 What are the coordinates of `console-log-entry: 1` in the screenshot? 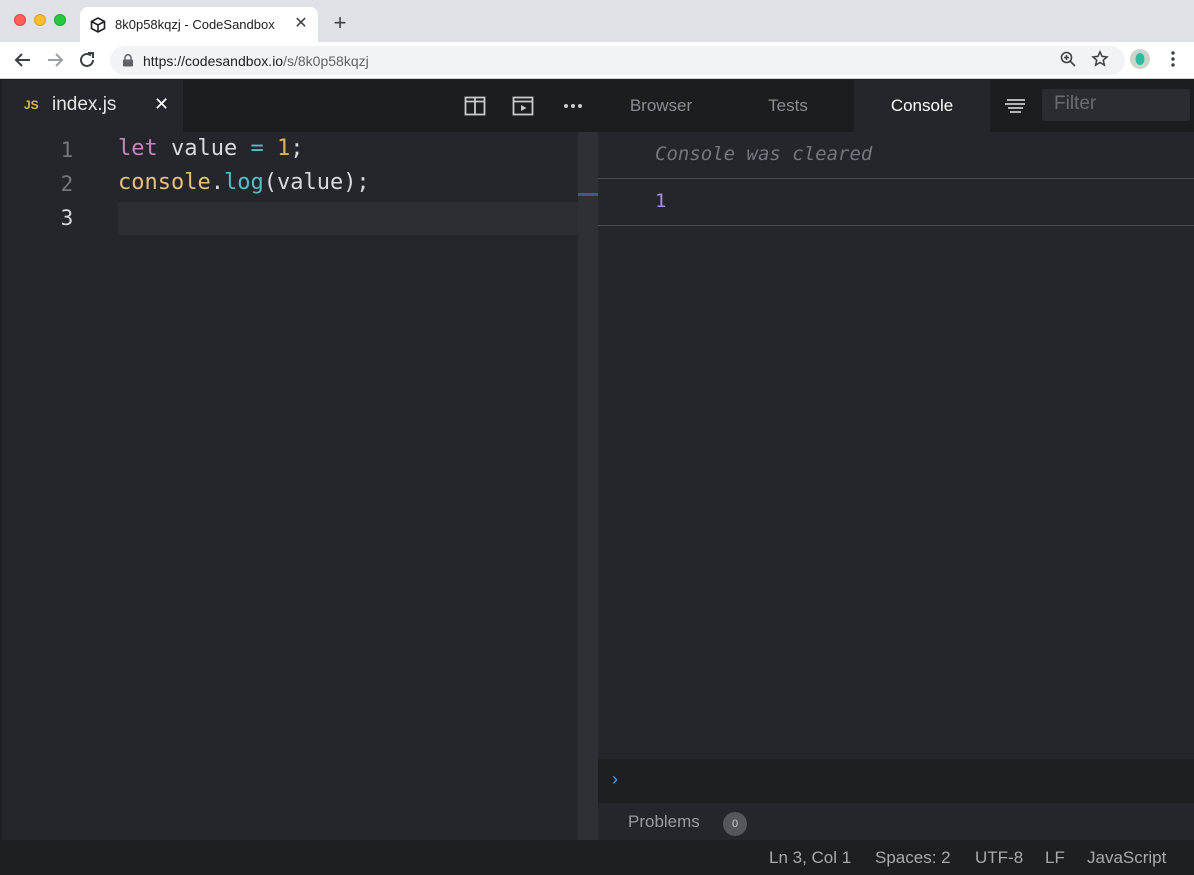 It's located at (896, 202).